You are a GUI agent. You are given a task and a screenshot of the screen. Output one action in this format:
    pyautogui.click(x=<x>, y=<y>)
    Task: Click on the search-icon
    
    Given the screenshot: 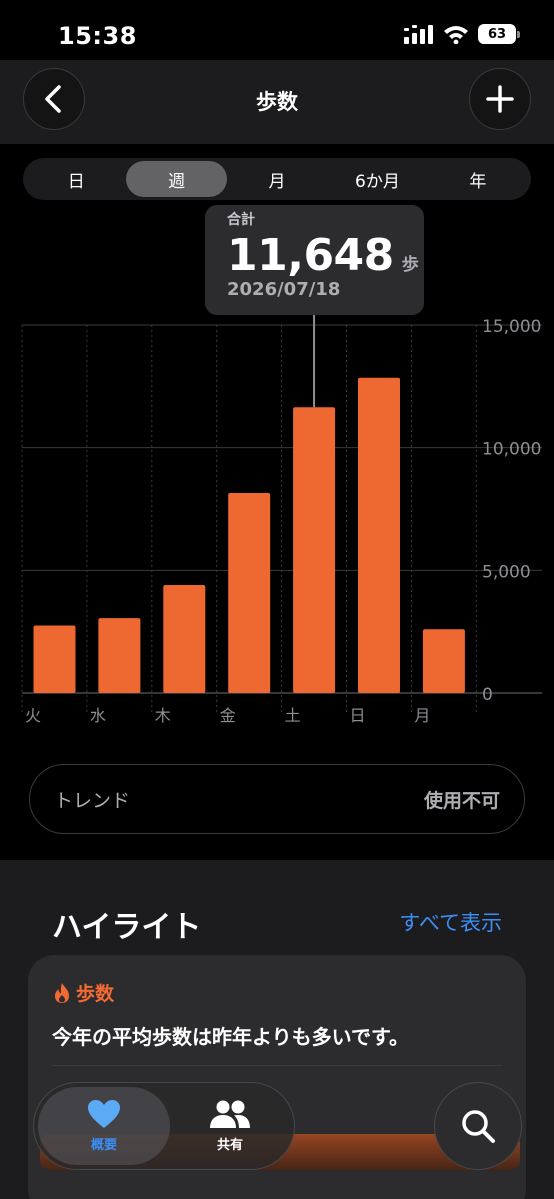 What is the action you would take?
    pyautogui.click(x=478, y=1126)
    